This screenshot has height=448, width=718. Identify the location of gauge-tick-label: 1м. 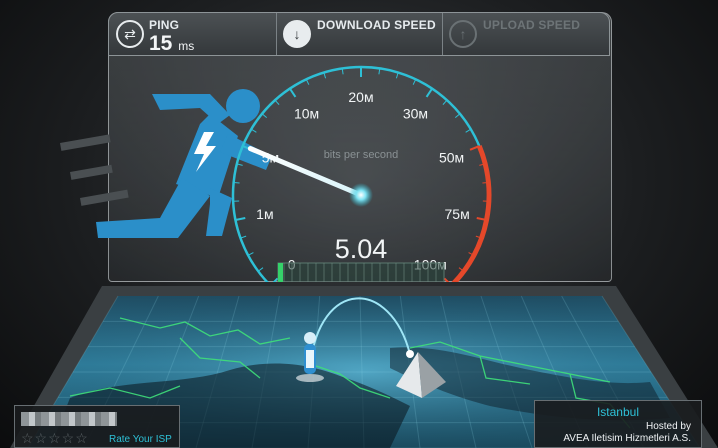
(264, 214).